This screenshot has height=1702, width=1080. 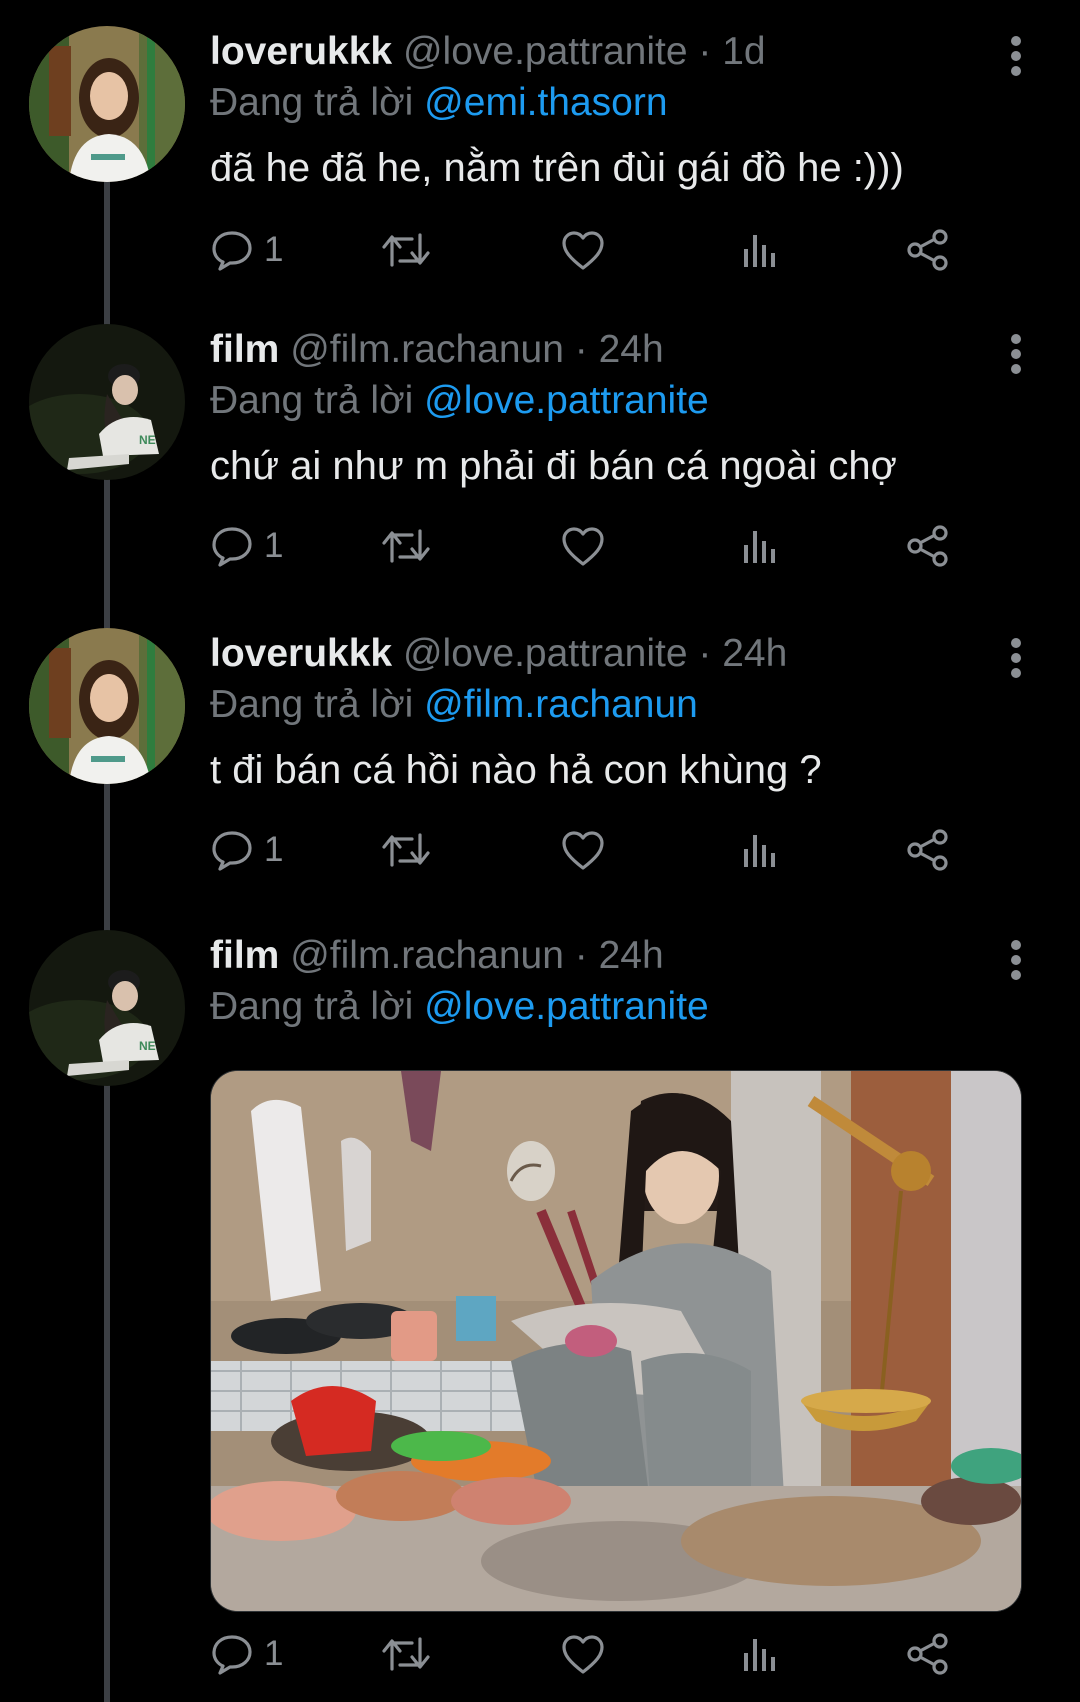 What do you see at coordinates (561, 704) in the screenshot?
I see `replying-to-mention: @film.rachanun` at bounding box center [561, 704].